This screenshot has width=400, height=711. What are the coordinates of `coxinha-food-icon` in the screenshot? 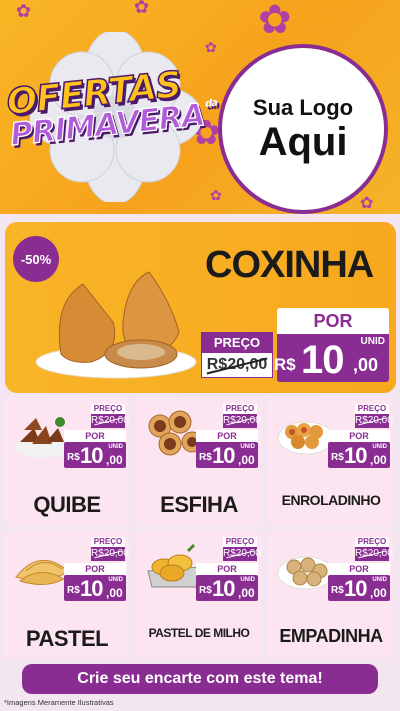 It's located at (116, 325).